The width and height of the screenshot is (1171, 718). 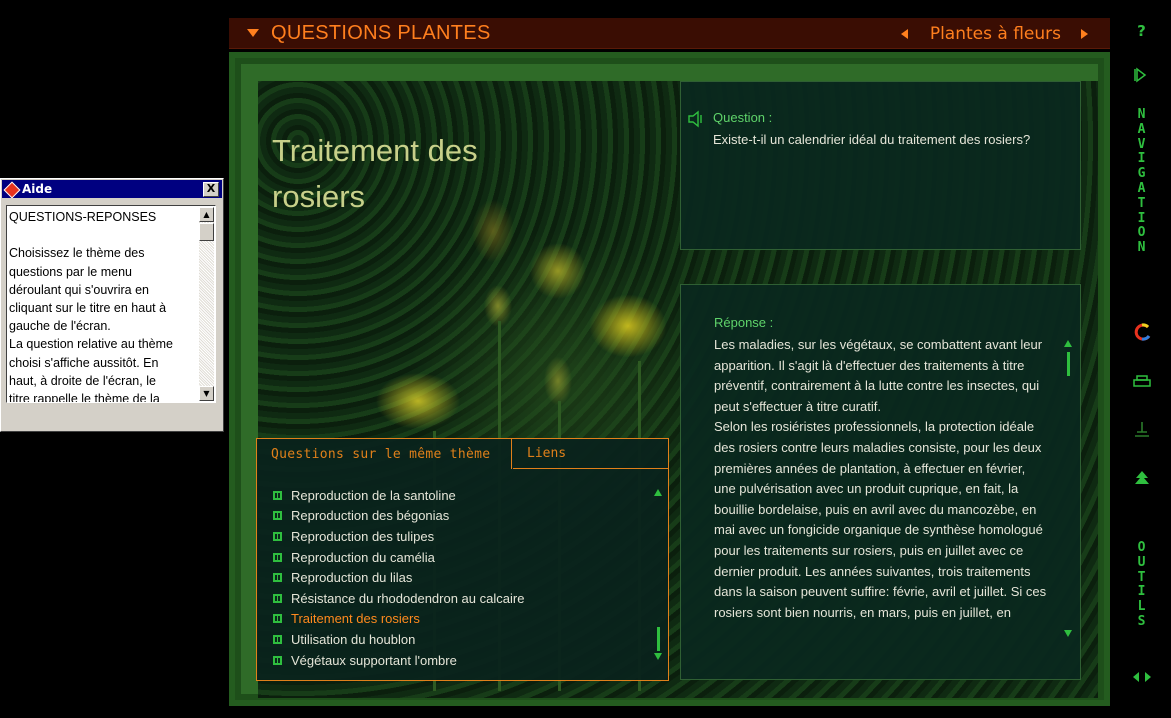 I want to click on vertical-letter: L, so click(x=1141, y=607).